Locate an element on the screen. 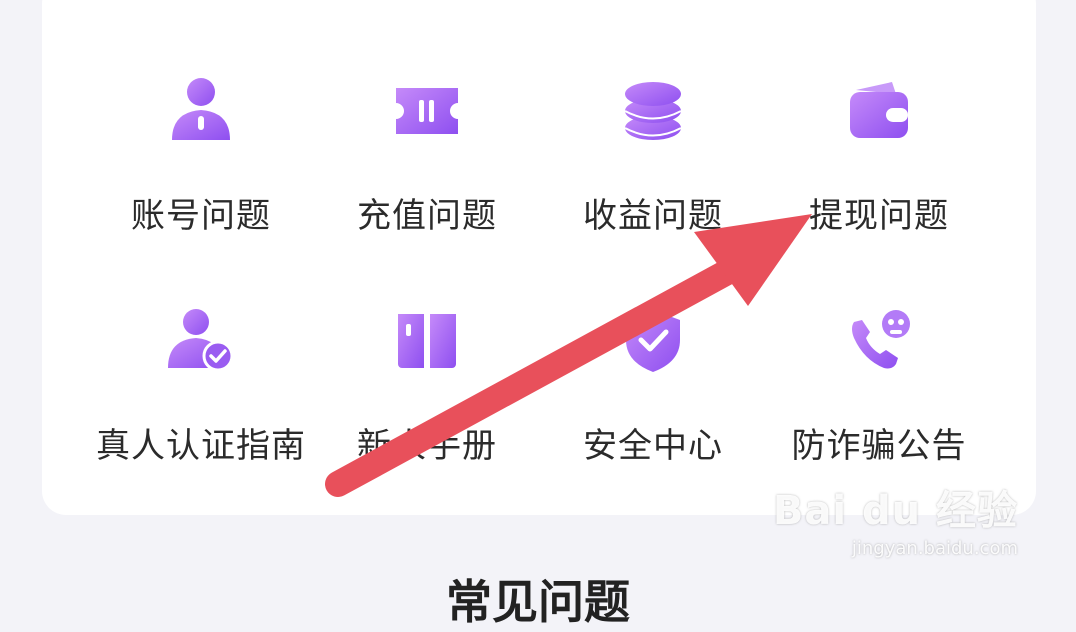 This screenshot has height=632, width=1076. section-heading: 常见问题 is located at coordinates (538, 602).